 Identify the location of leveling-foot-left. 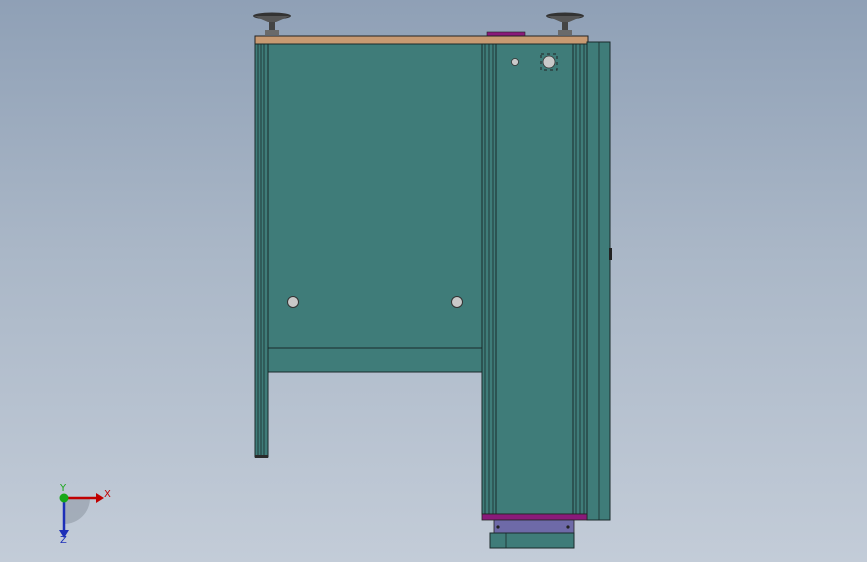
(272, 23).